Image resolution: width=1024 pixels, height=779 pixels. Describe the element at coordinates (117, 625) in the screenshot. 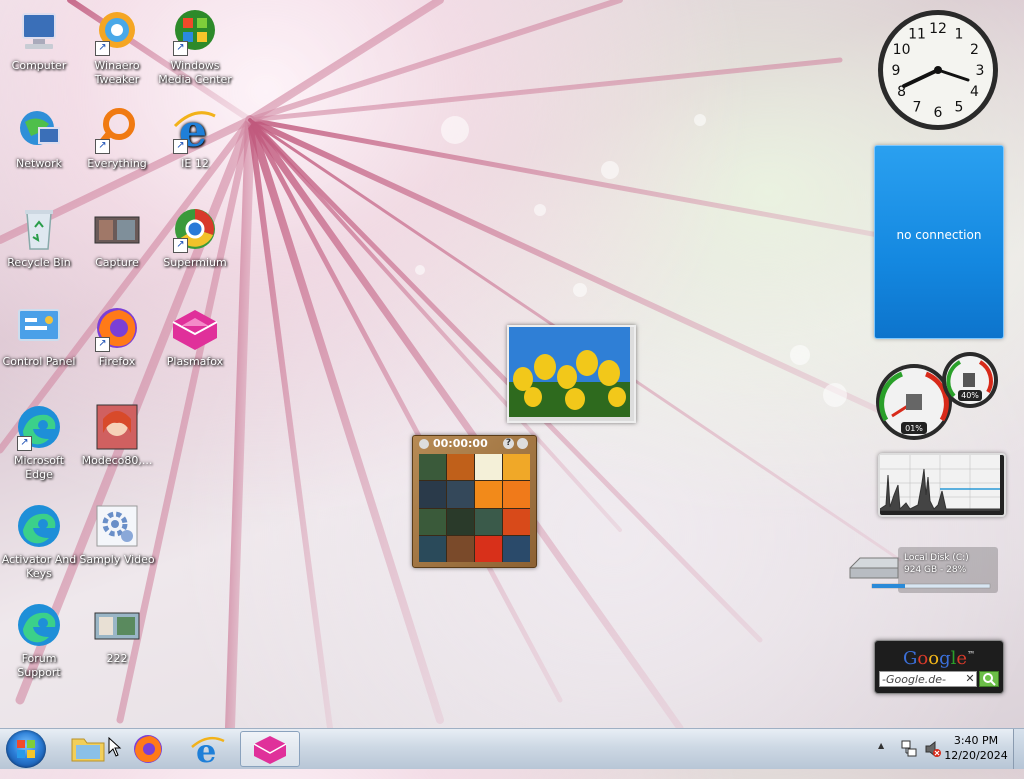

I see `video-thumbnail-icon` at that location.